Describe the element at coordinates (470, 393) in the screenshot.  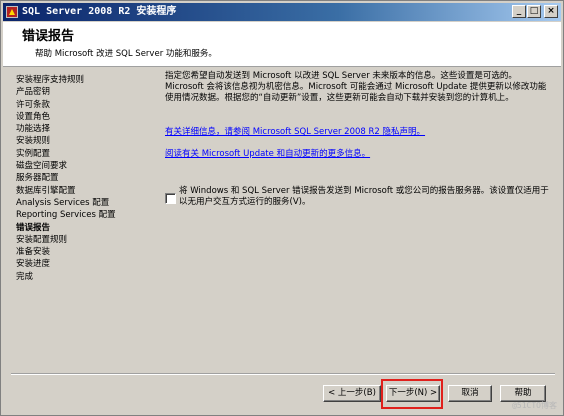
I see `cancel-button: 取消` at that location.